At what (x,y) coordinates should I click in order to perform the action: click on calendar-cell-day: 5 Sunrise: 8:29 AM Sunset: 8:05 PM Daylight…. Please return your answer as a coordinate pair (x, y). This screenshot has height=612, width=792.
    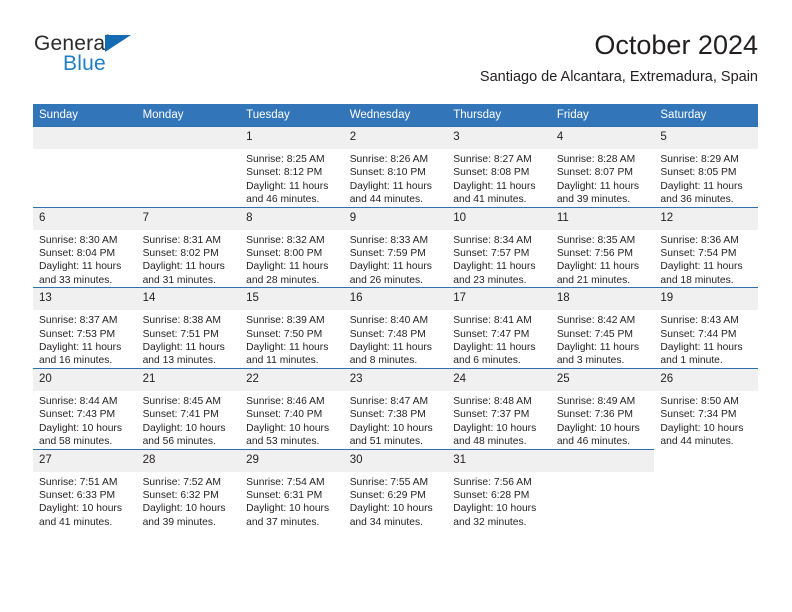
    Looking at the image, I should click on (706, 167).